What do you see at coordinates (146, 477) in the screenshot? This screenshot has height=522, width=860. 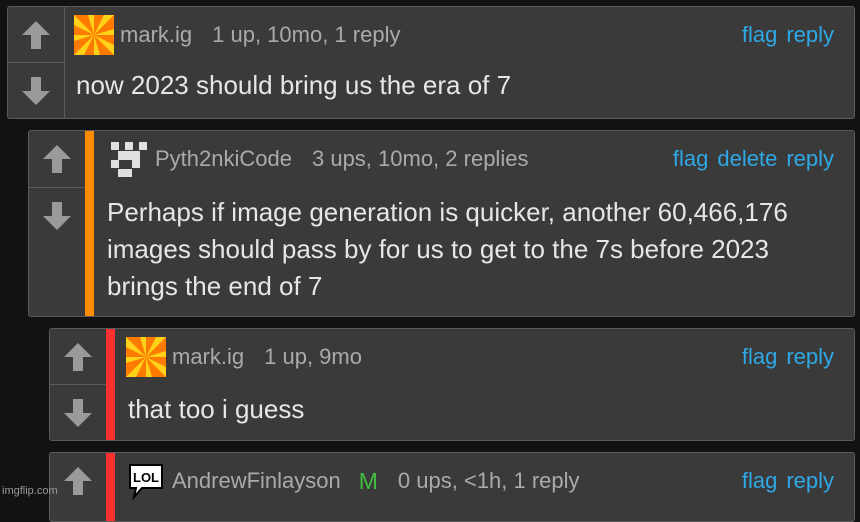 I see `svg-text: LOL` at bounding box center [146, 477].